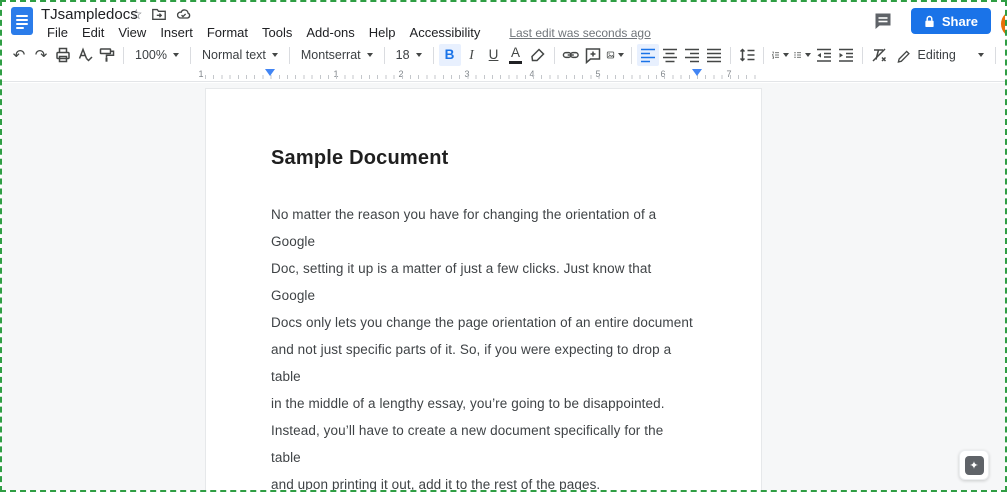  I want to click on print-icon, so click(63, 55).